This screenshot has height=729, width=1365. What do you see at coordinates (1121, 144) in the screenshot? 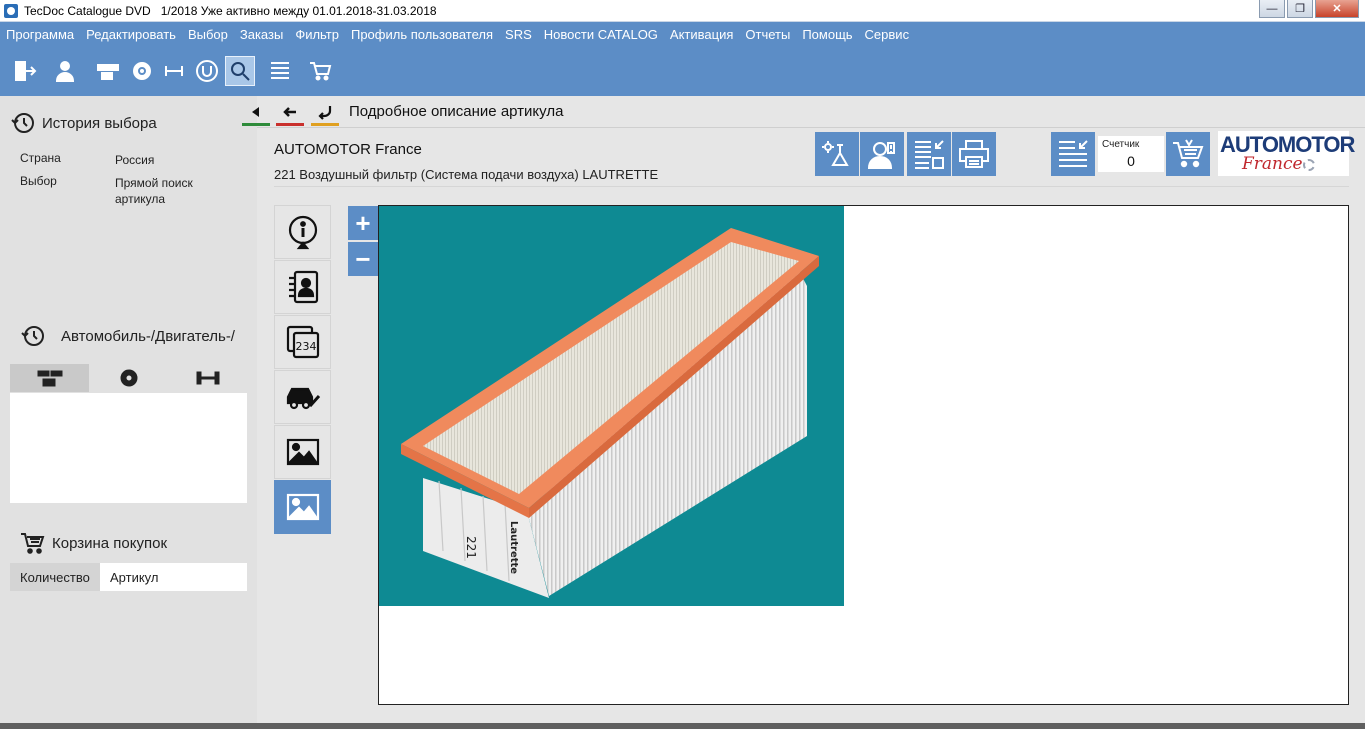
I see `counter-label: Счетчик` at bounding box center [1121, 144].